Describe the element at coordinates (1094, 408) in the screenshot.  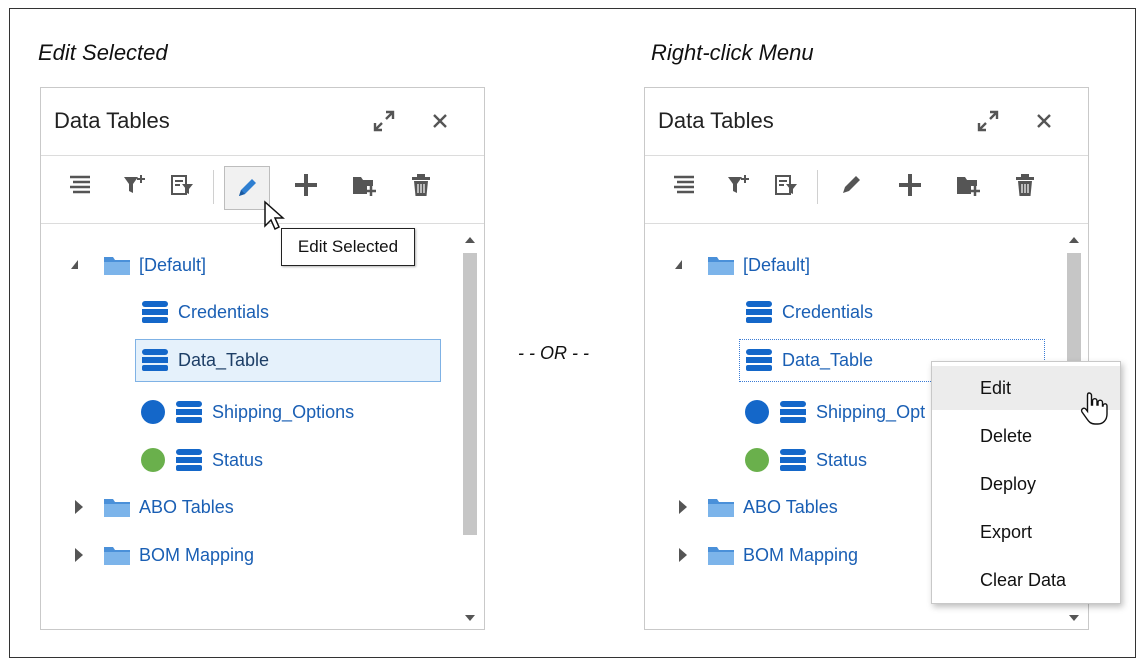
I see `hand-cursor-icon` at that location.